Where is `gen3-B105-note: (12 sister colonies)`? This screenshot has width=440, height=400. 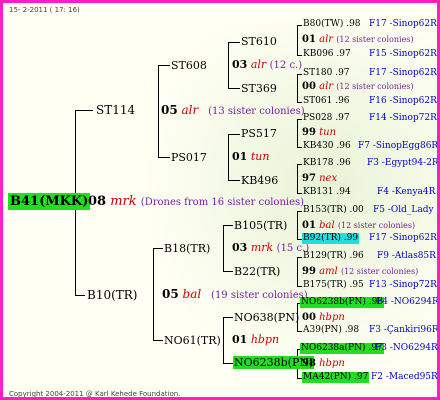 gen3-B105-note: (12 sister colonies) is located at coordinates (376, 225).